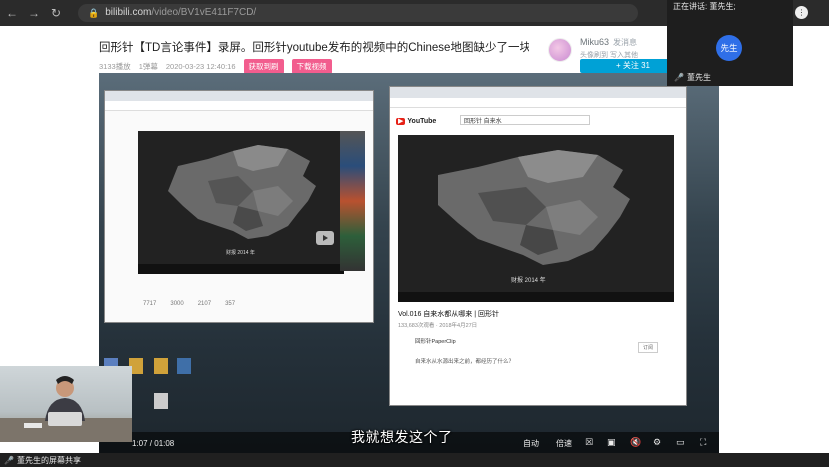 The height and width of the screenshot is (467, 829). What do you see at coordinates (657, 442) in the screenshot?
I see `settings-icon: ⚙` at bounding box center [657, 442].